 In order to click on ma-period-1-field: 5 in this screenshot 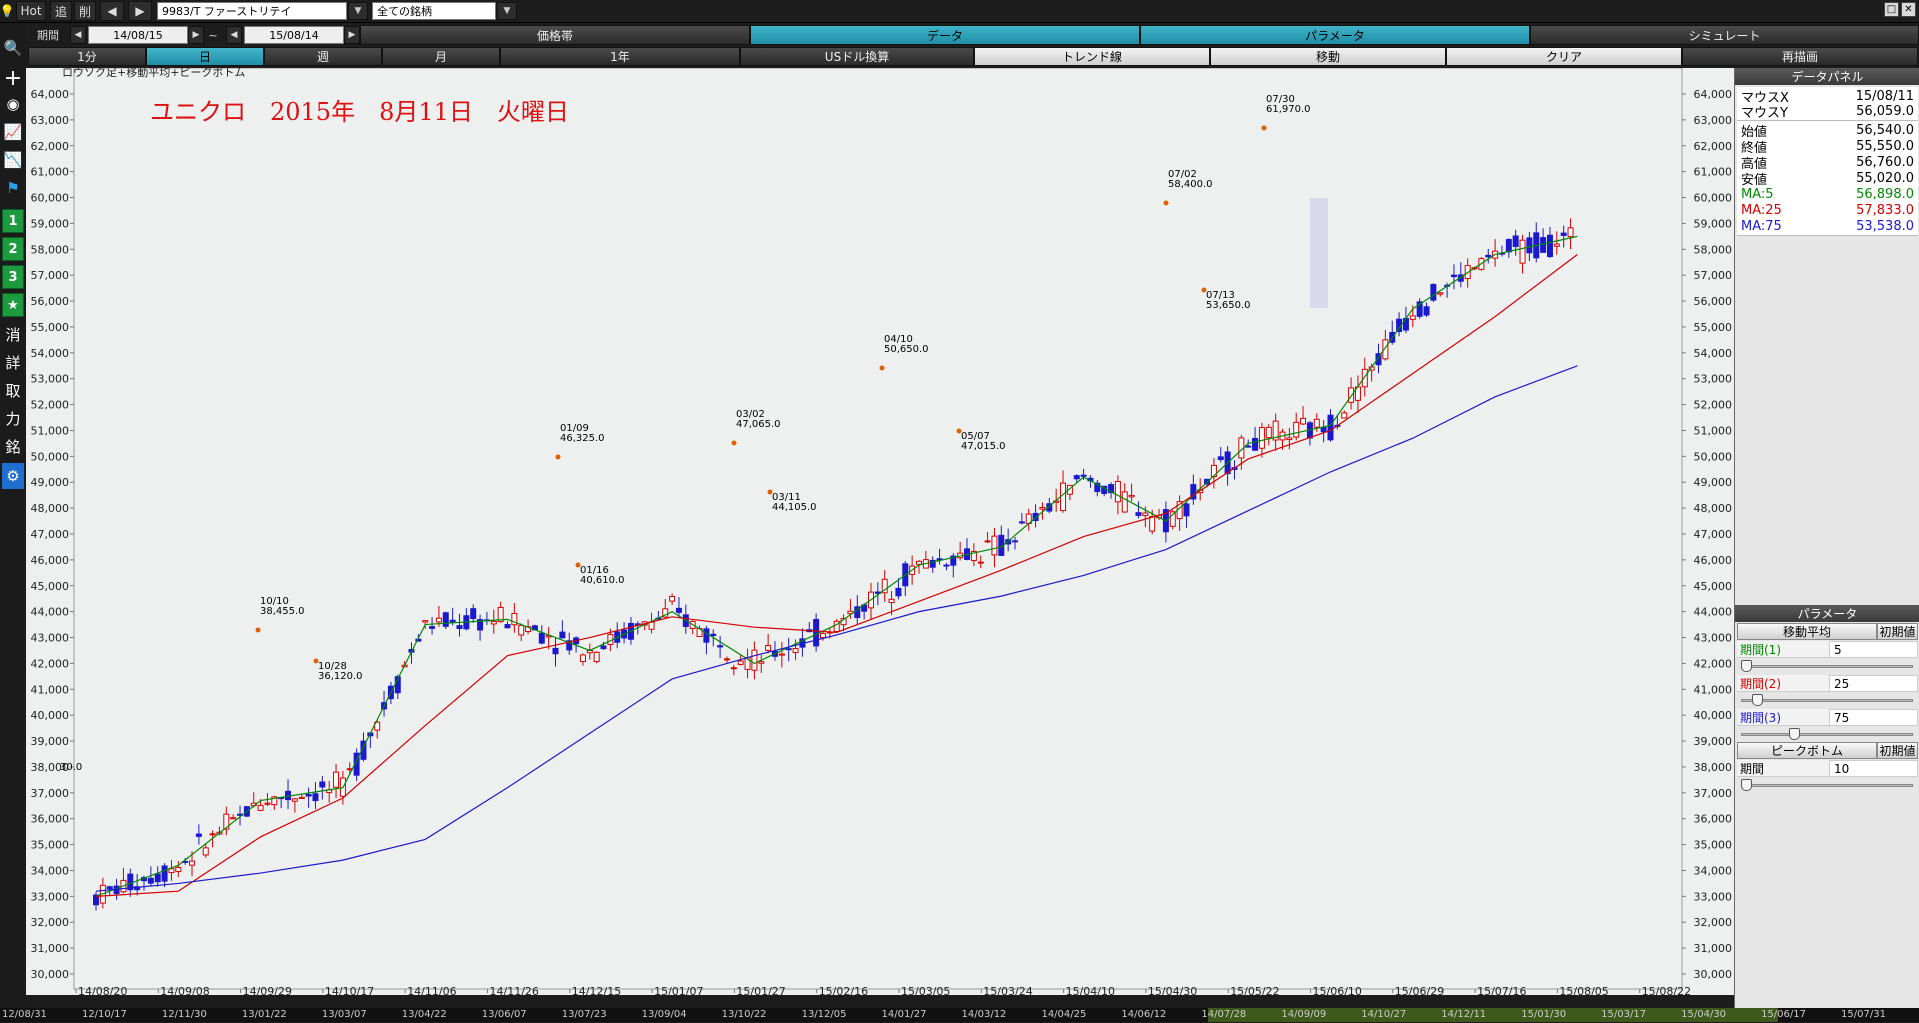, I will do `click(1873, 649)`.